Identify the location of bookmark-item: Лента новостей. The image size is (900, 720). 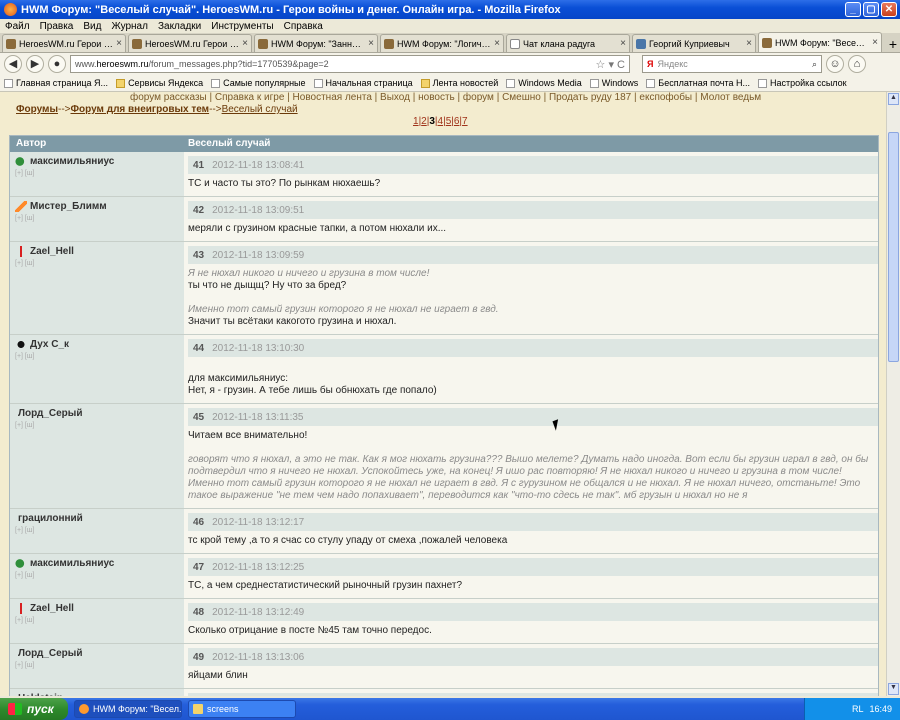
(459, 83).